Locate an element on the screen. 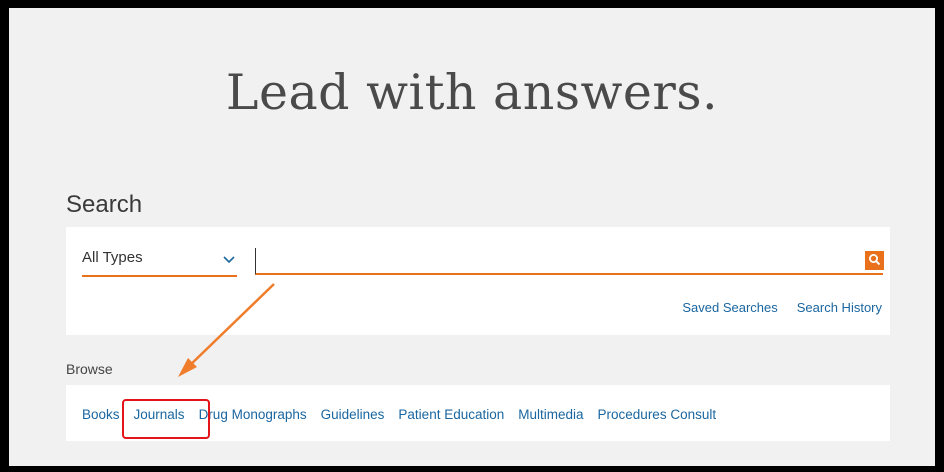 The width and height of the screenshot is (944, 472). saved-searches-link: Saved Searches is located at coordinates (729, 307).